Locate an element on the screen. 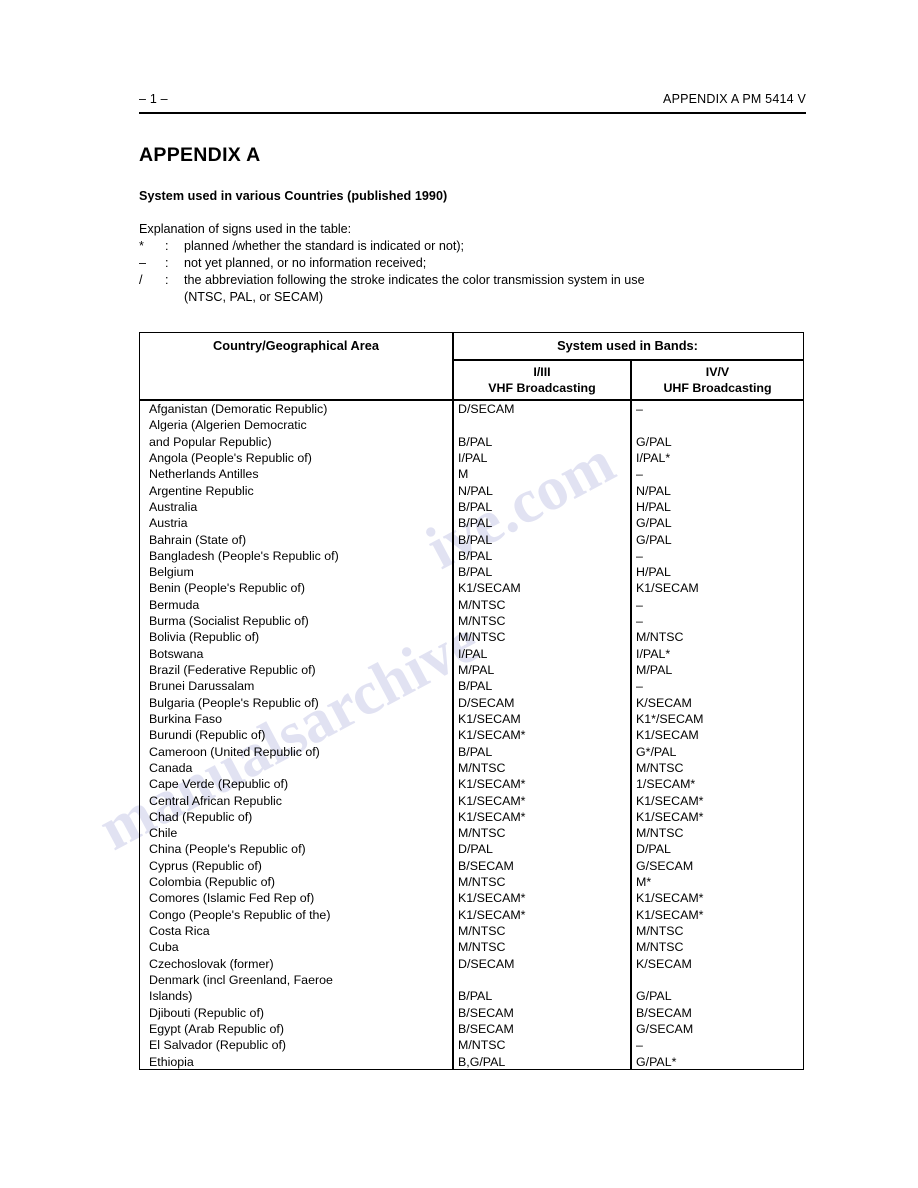 The image size is (918, 1188). table-row: Brunei Darussalam B/PAL – is located at coordinates (471, 686).